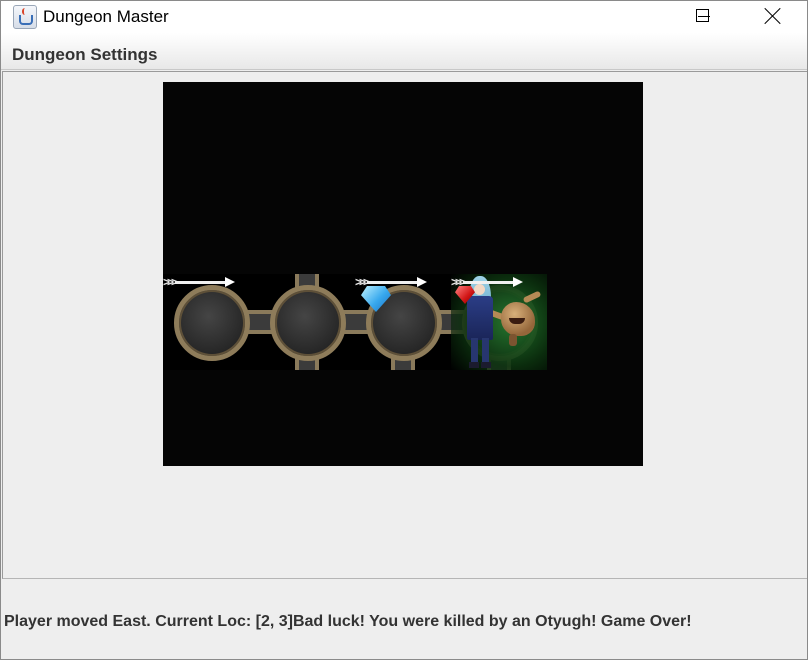 The height and width of the screenshot is (660, 808). Describe the element at coordinates (106, 16) in the screenshot. I see `window-title: Dungeon Master` at that location.